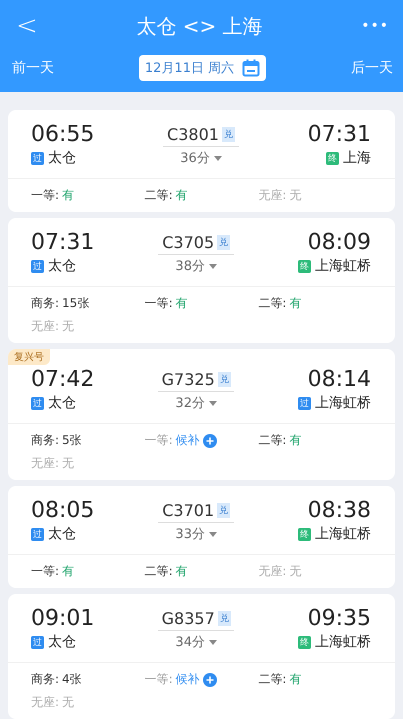 The height and width of the screenshot is (719, 403). What do you see at coordinates (62, 511) in the screenshot?
I see `departure-time: 08:05` at bounding box center [62, 511].